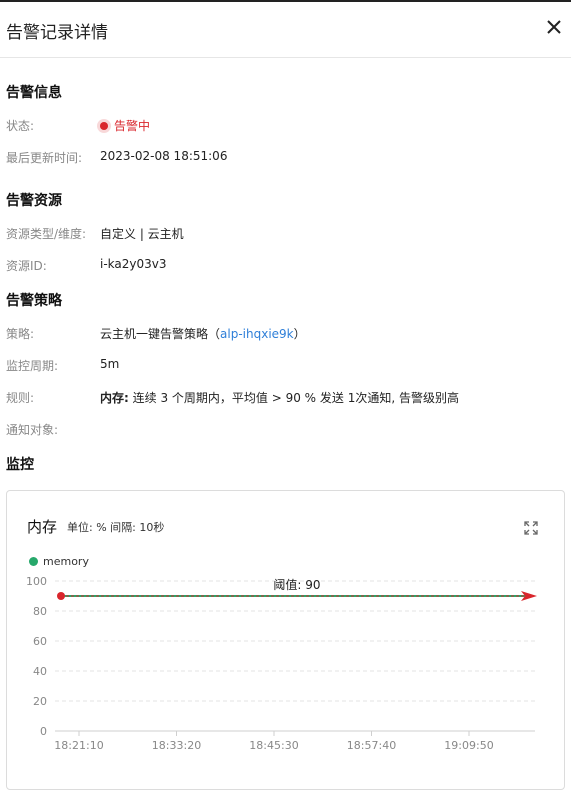 The height and width of the screenshot is (796, 571). What do you see at coordinates (61, 596) in the screenshot?
I see `threshold-start-dot` at bounding box center [61, 596].